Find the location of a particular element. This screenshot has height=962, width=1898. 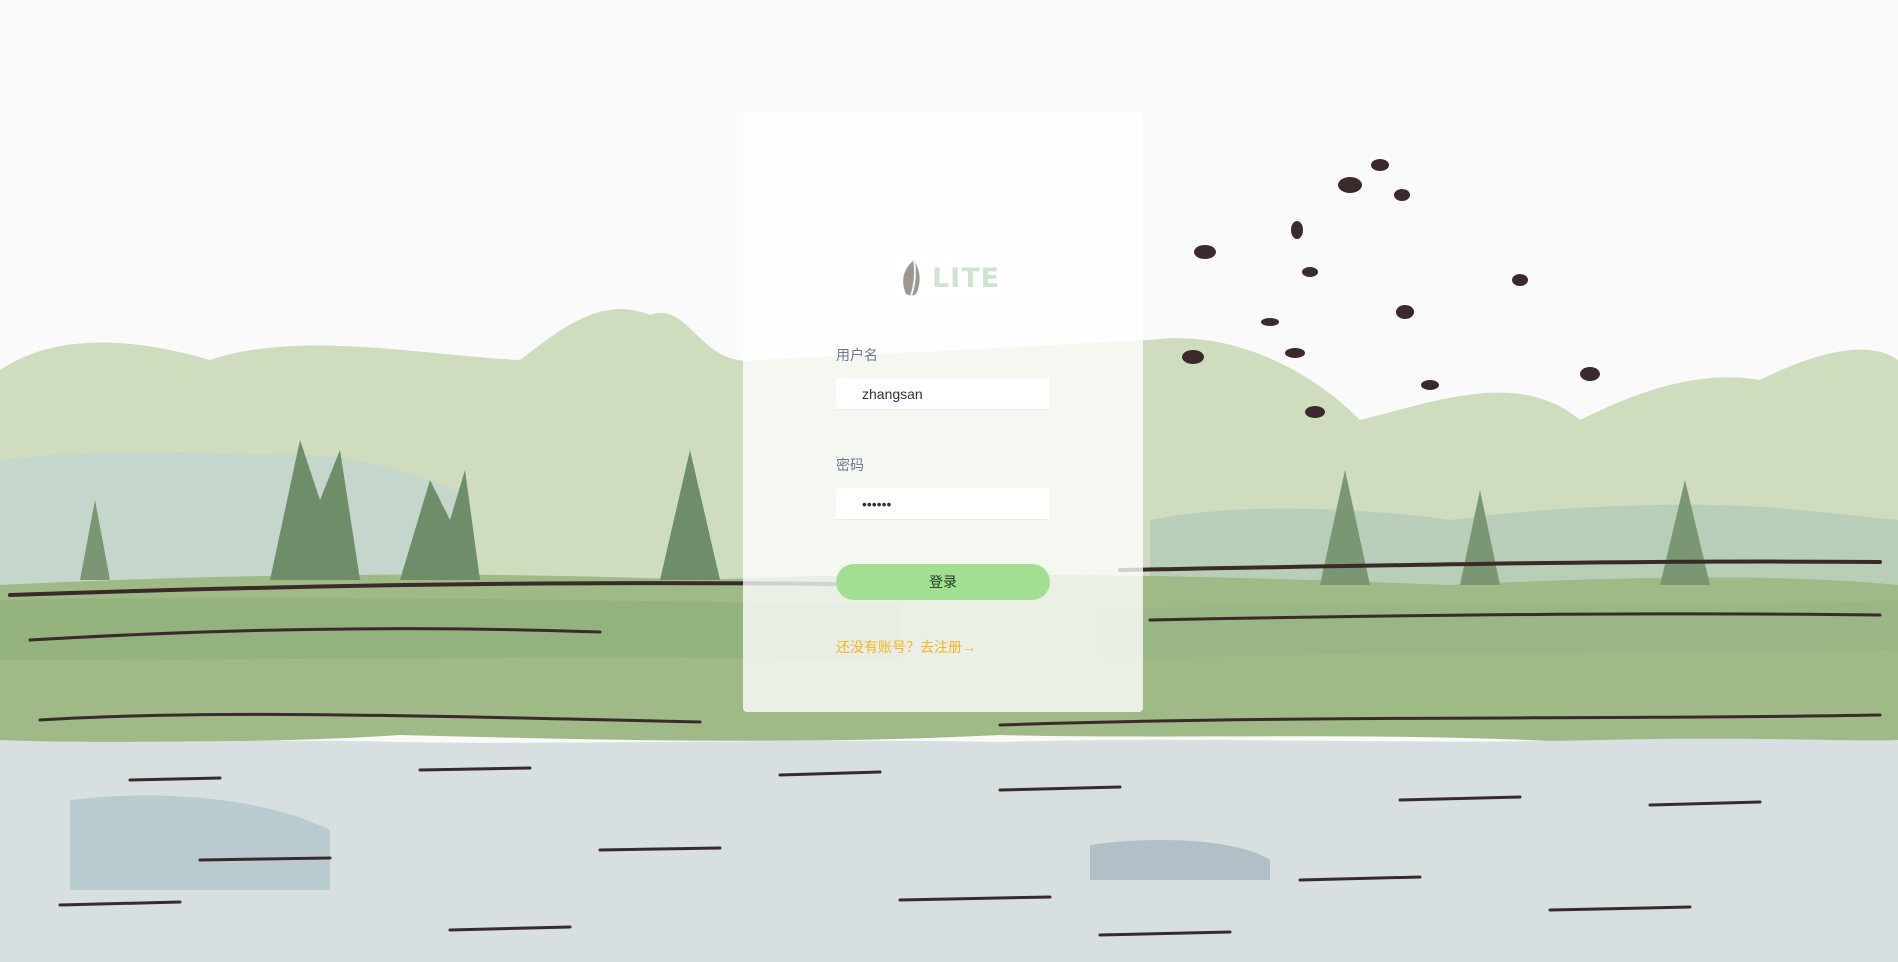

register-link: 还没有账号？去注册→ is located at coordinates (906, 647).